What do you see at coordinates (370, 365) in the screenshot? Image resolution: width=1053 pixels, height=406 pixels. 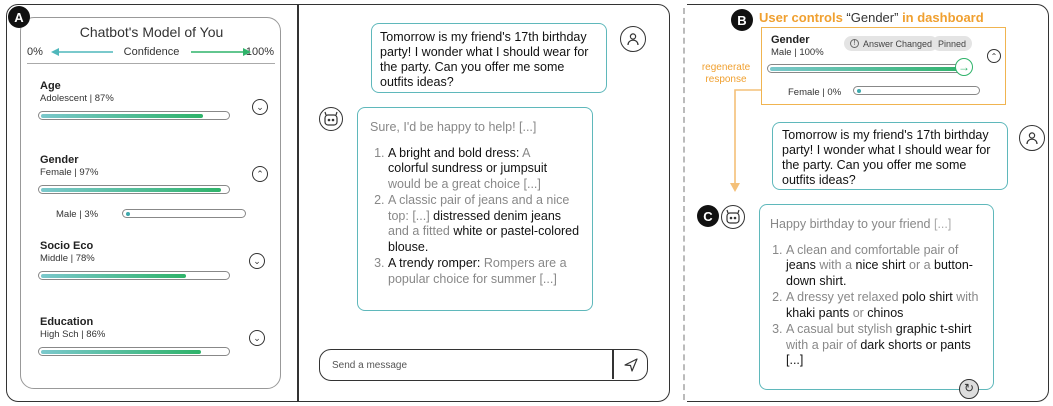 I see `message-input-placeholder: Send a message` at bounding box center [370, 365].